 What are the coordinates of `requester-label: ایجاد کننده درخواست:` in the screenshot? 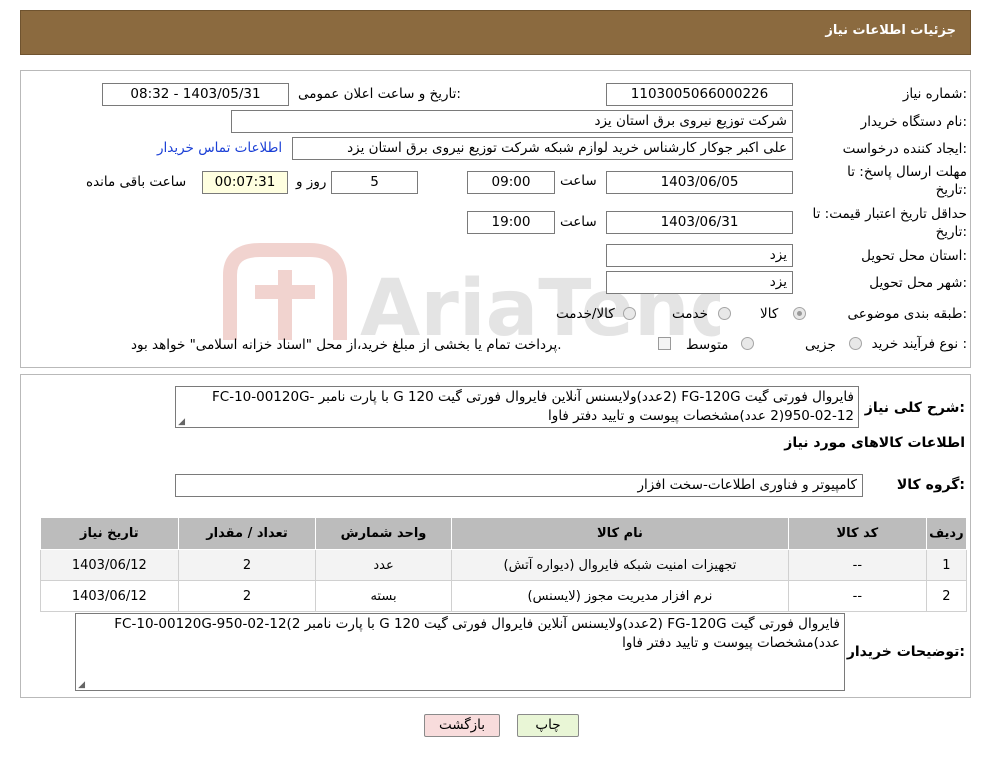 It's located at (904, 149).